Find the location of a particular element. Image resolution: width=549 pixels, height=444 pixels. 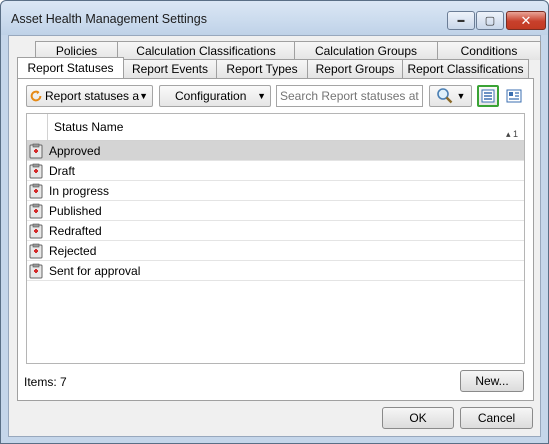

refresh-icon is located at coordinates (36, 96).